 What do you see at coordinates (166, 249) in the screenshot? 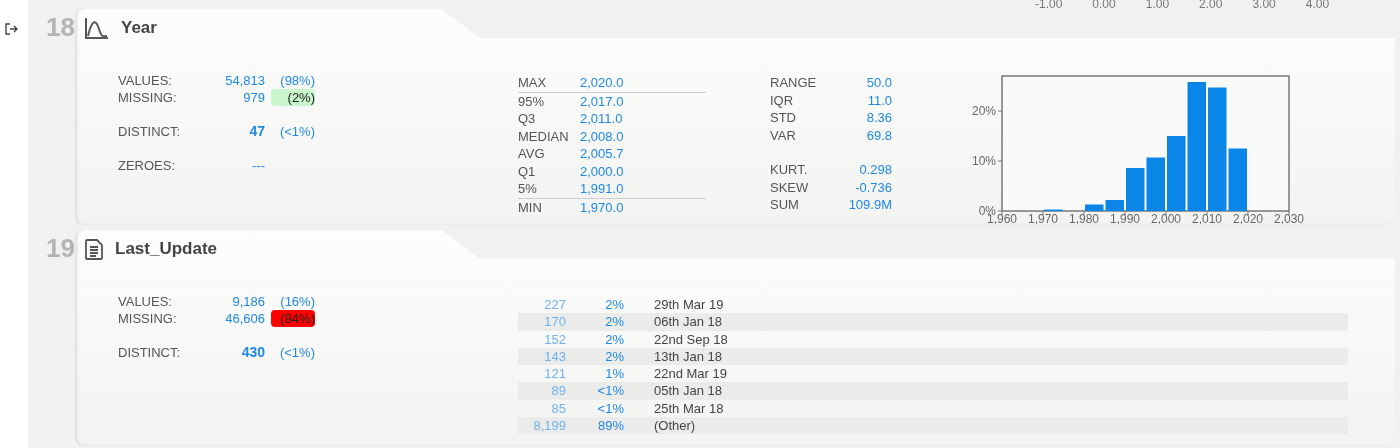
I see `column-name: Last_Update` at bounding box center [166, 249].